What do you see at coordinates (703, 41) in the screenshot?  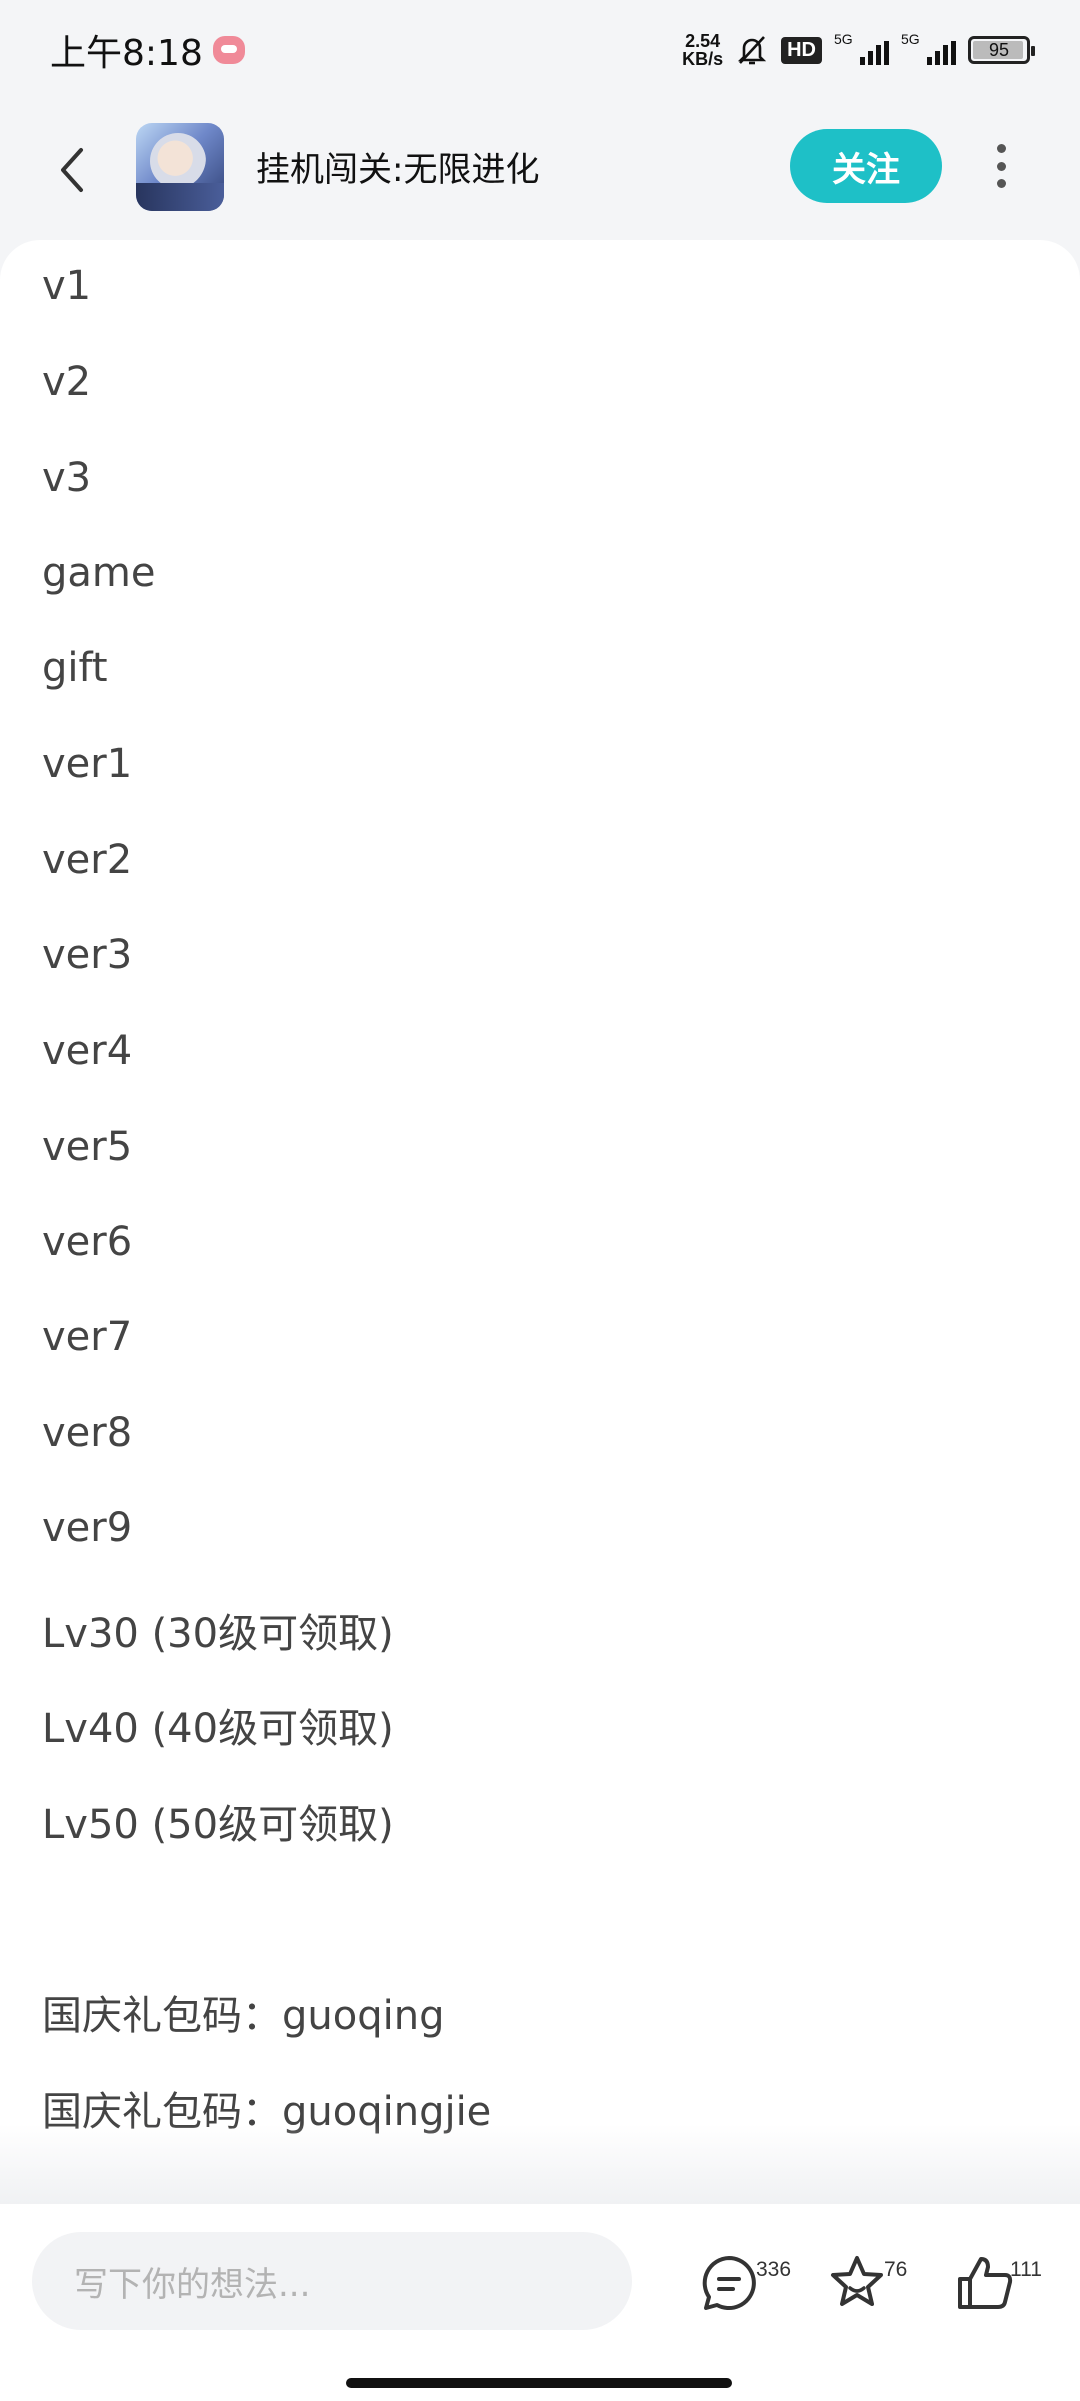 I see `network-speed-value: 2.54` at bounding box center [703, 41].